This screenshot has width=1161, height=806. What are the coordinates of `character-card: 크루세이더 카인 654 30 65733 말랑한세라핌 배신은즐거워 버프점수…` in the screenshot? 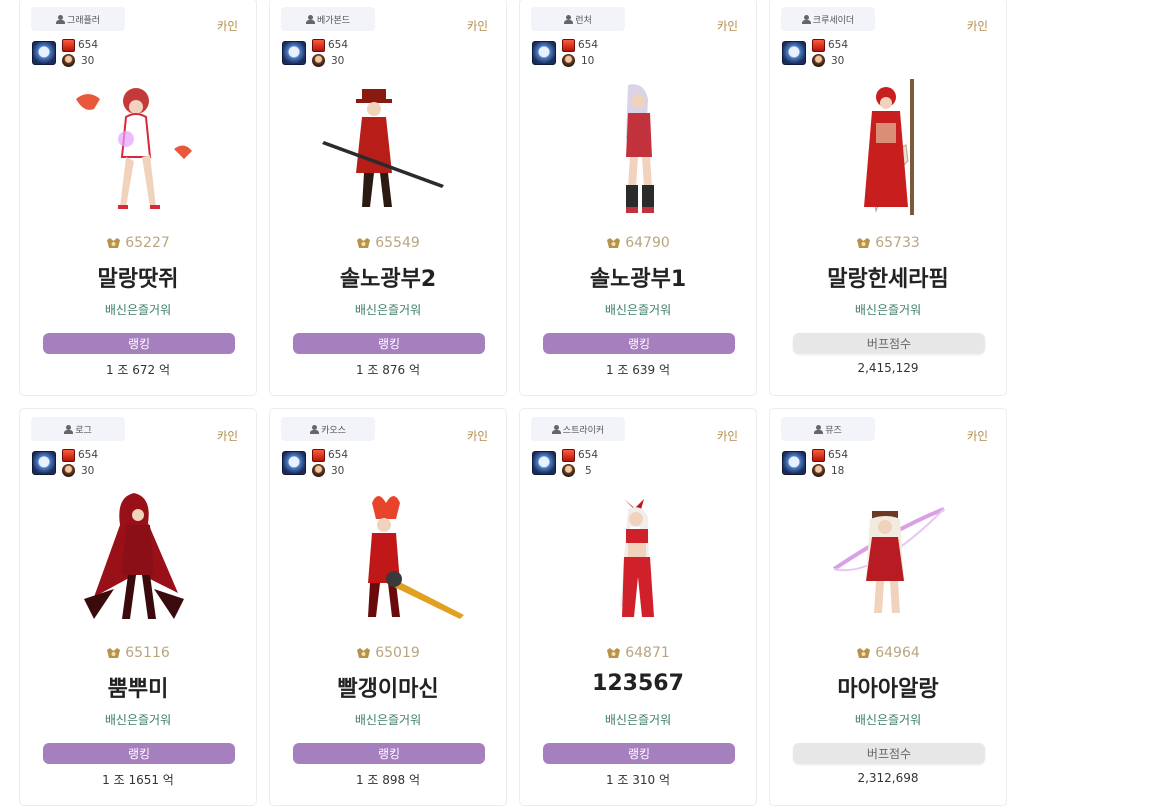 It's located at (888, 198).